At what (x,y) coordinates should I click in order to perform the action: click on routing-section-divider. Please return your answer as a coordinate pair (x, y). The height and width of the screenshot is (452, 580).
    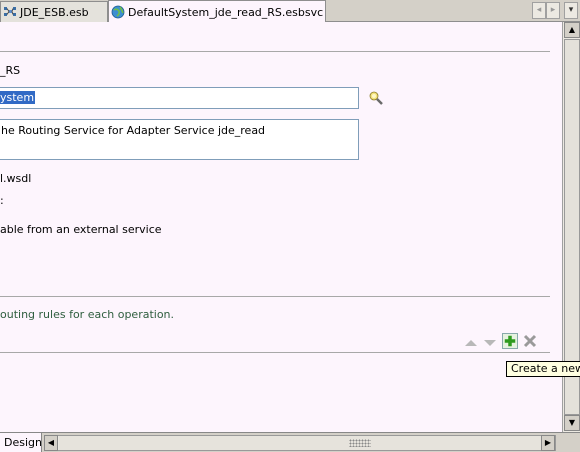
    Looking at the image, I should click on (275, 296).